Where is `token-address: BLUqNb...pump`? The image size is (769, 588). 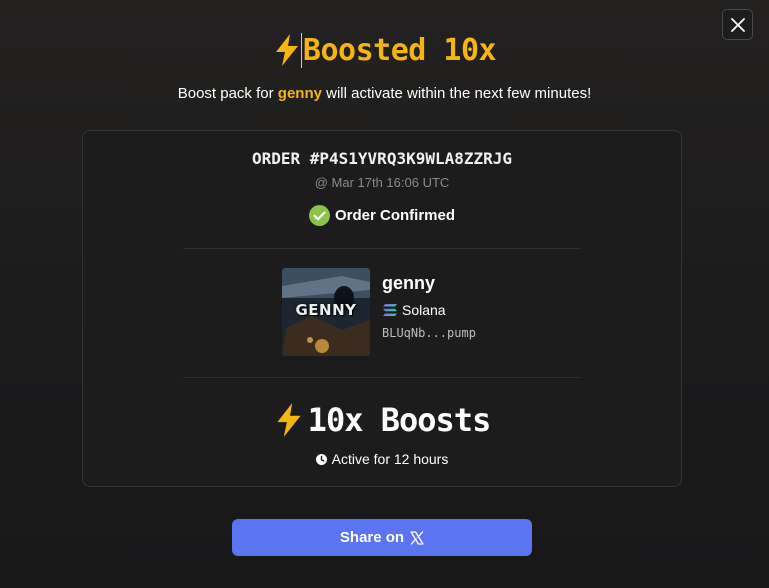 token-address: BLUqNb...pump is located at coordinates (429, 333).